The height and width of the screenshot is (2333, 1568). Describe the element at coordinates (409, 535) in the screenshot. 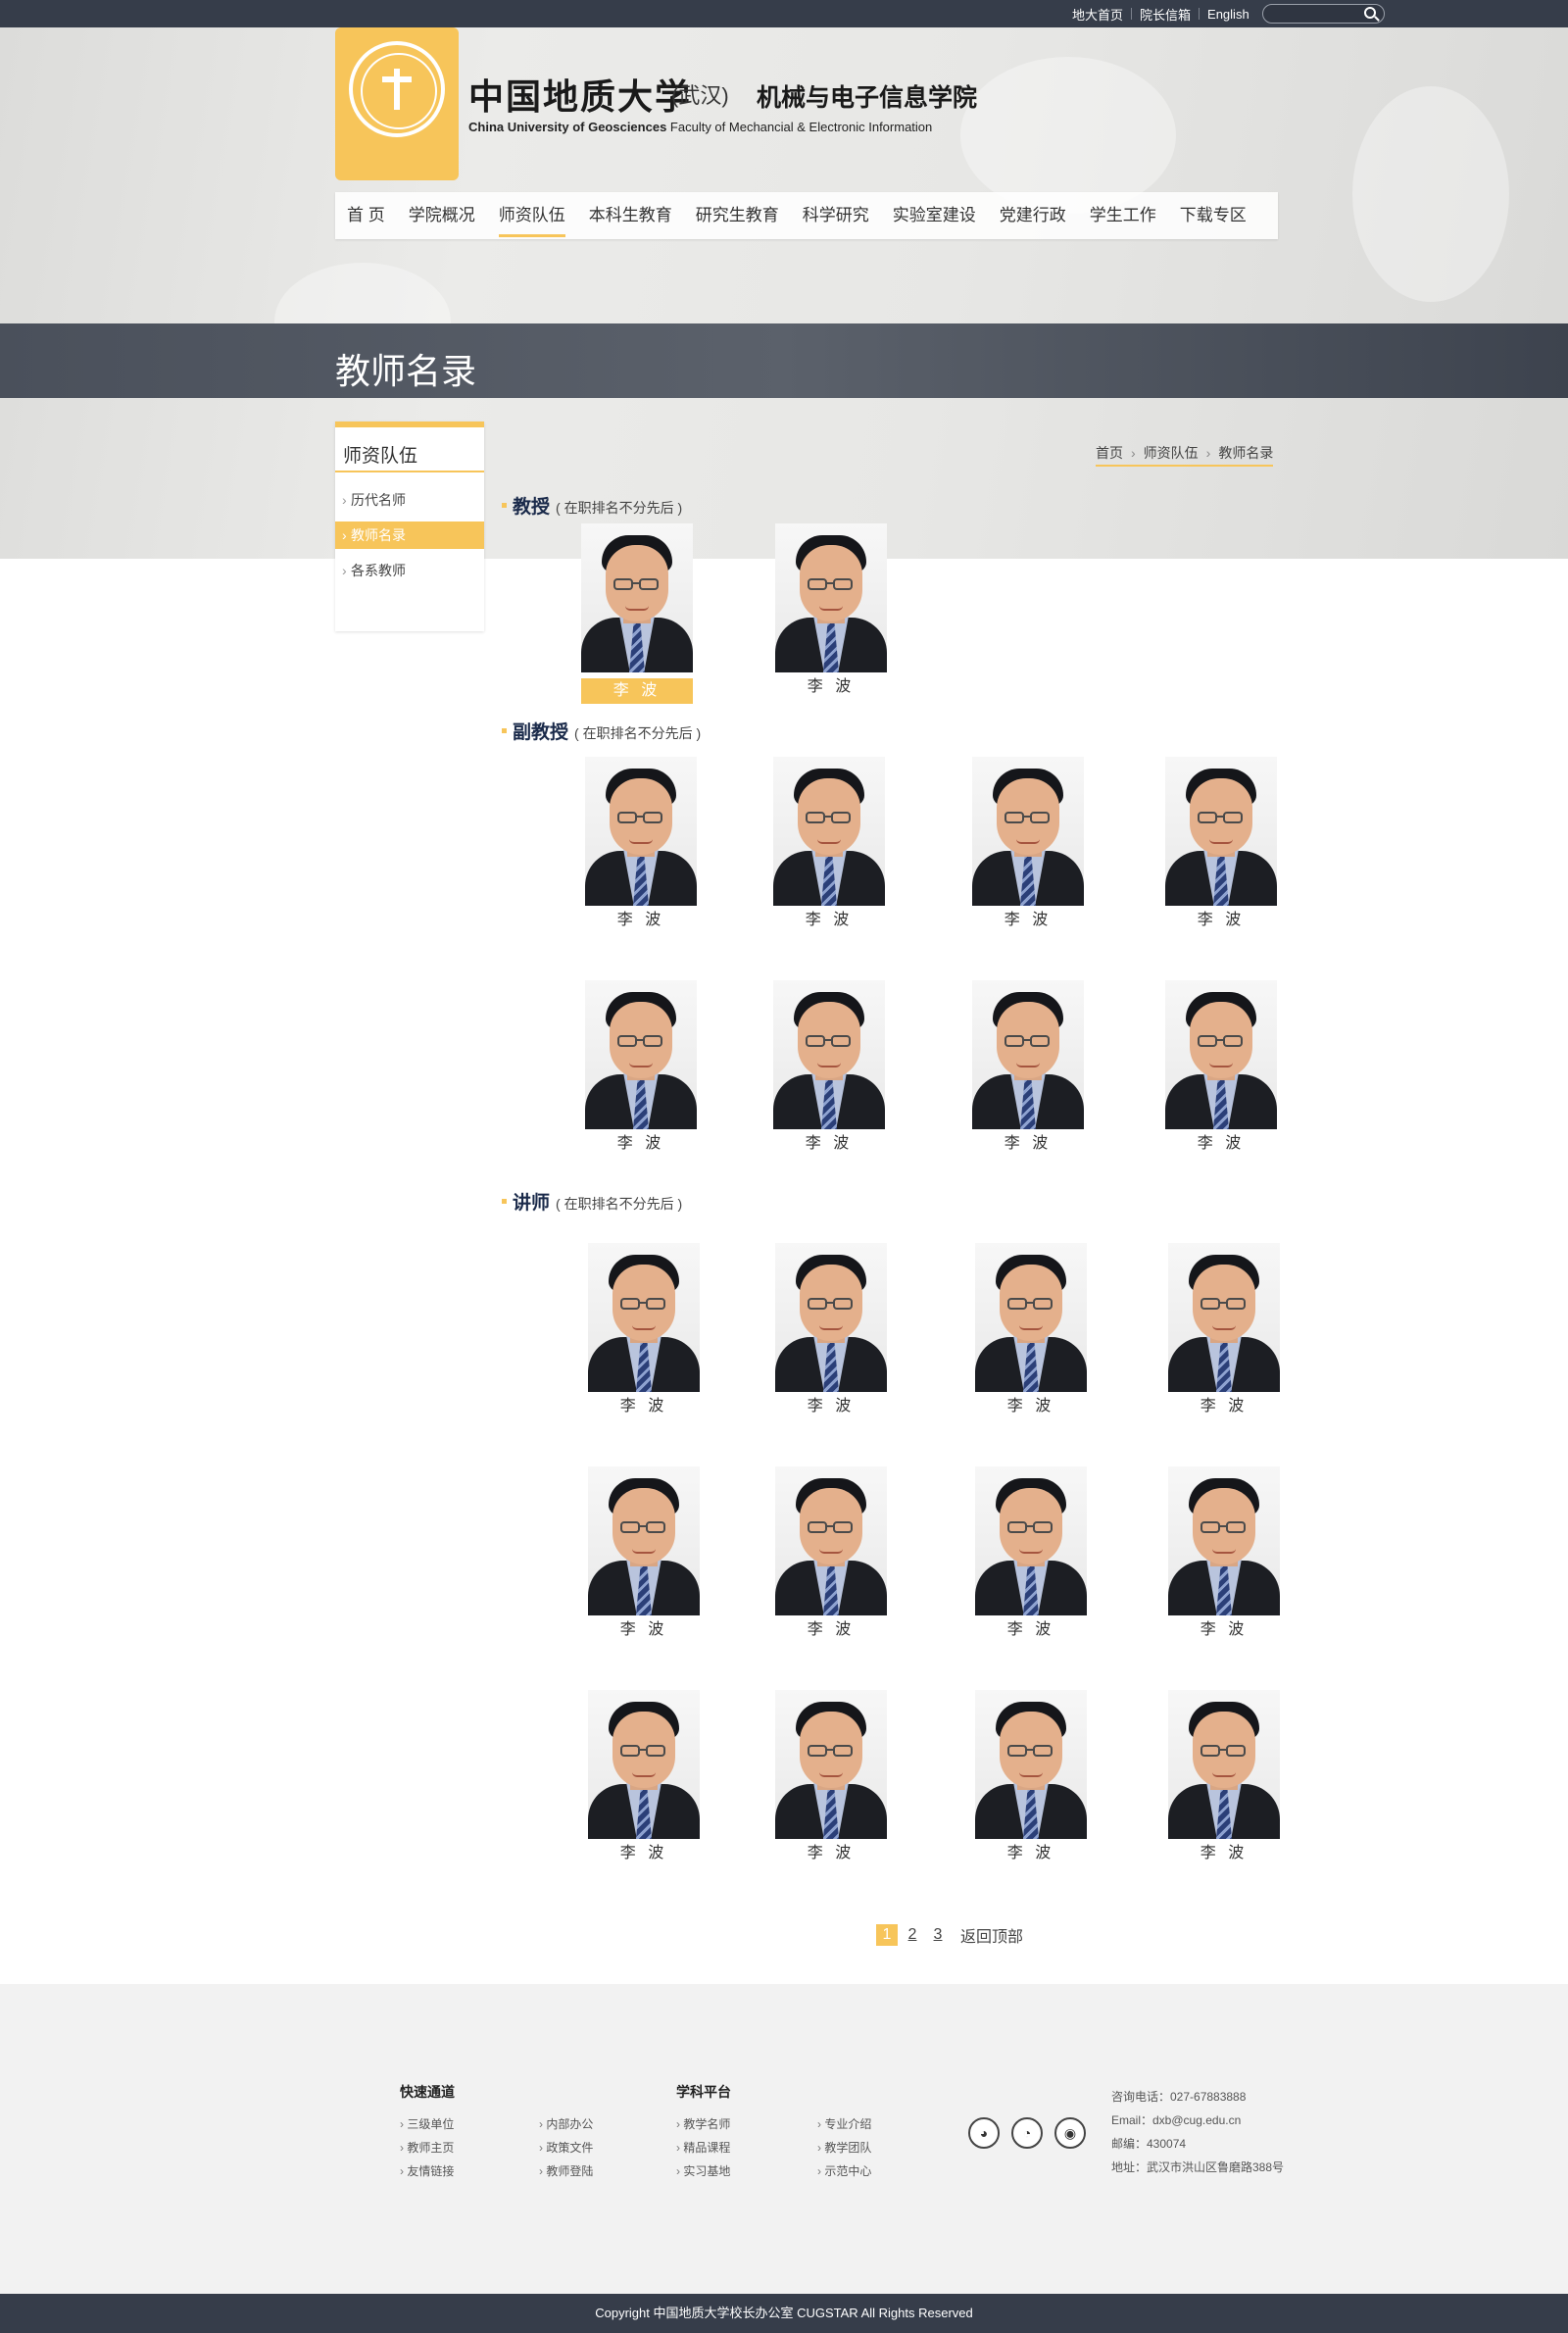

I see `sidebar-item-teacher-list: 教师名录` at that location.